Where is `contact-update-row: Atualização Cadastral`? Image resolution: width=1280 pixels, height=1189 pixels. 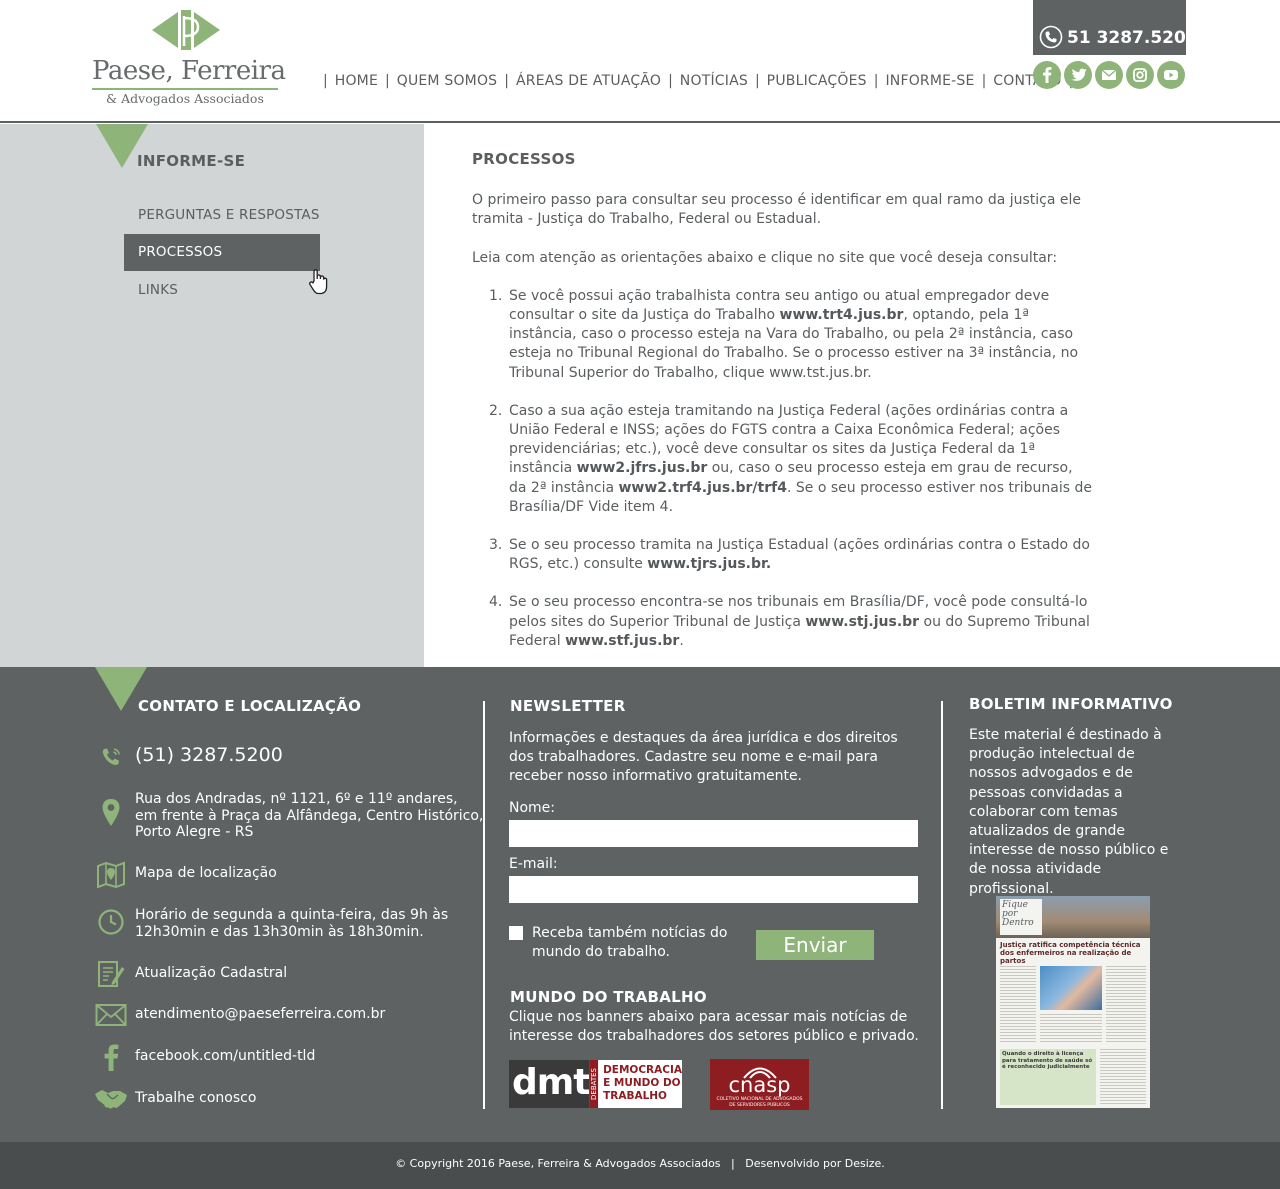
contact-update-row: Atualização Cadastral is located at coordinates (190, 974).